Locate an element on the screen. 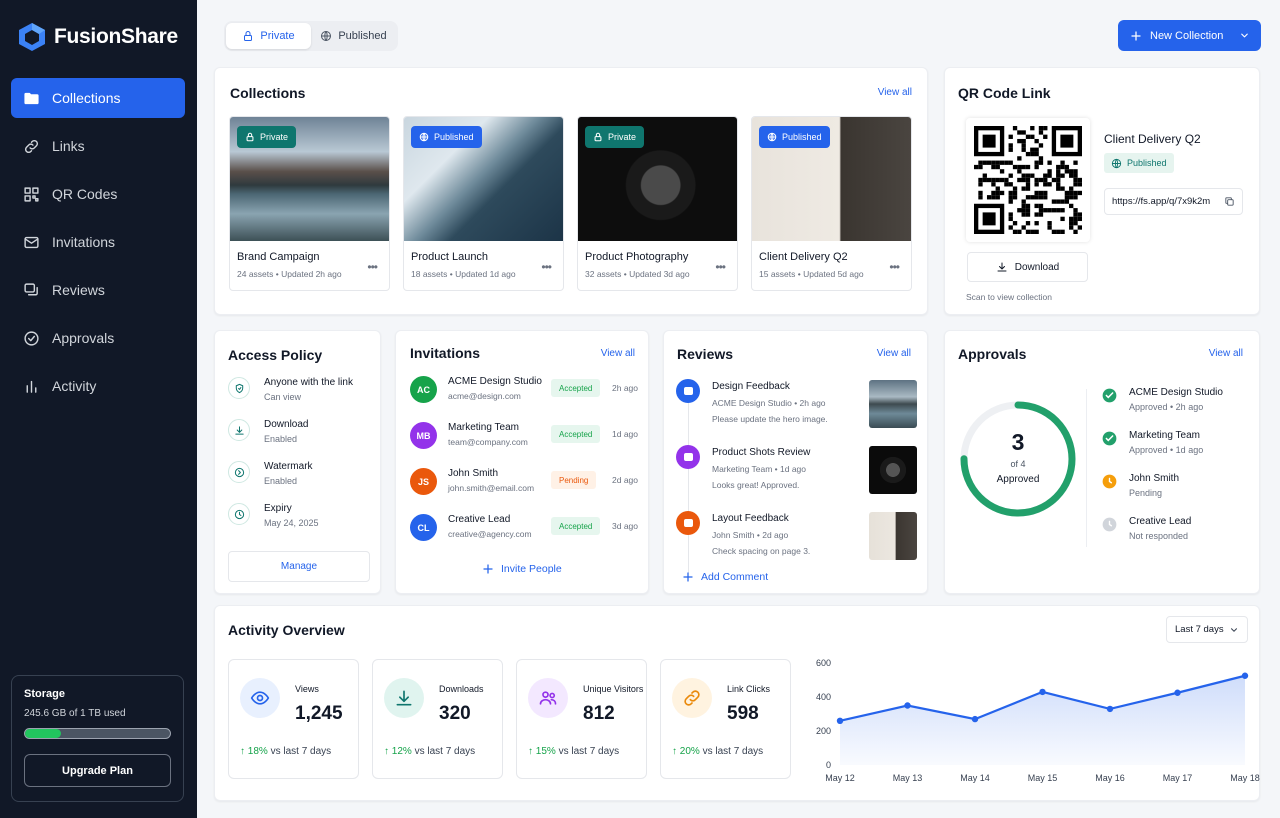 The height and width of the screenshot is (818, 1280). access-policy-item: Expiry May 24, 2025 is located at coordinates (273, 515).